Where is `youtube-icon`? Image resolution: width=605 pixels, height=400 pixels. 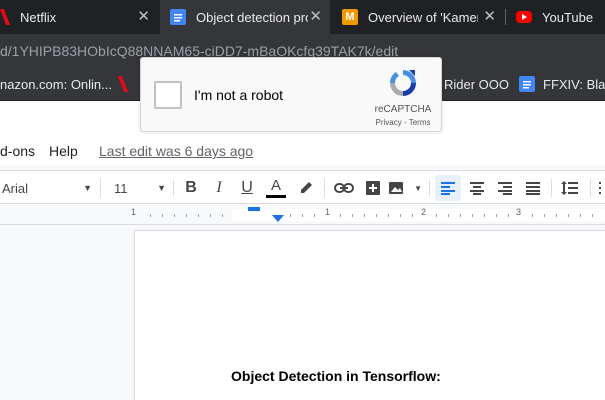
youtube-icon is located at coordinates (524, 17).